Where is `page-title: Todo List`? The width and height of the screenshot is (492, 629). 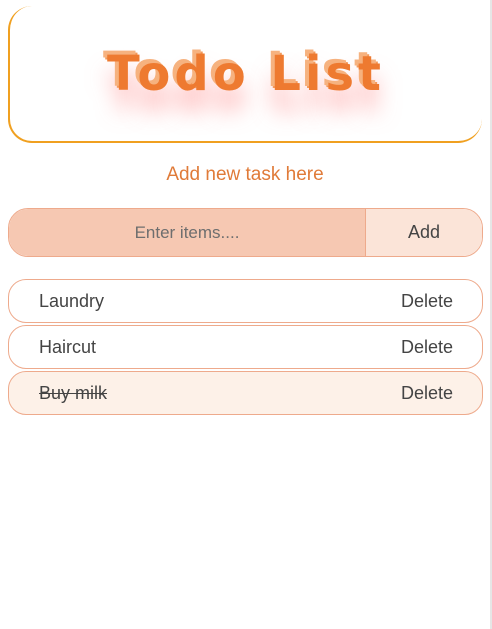
page-title: Todo List is located at coordinates (246, 74).